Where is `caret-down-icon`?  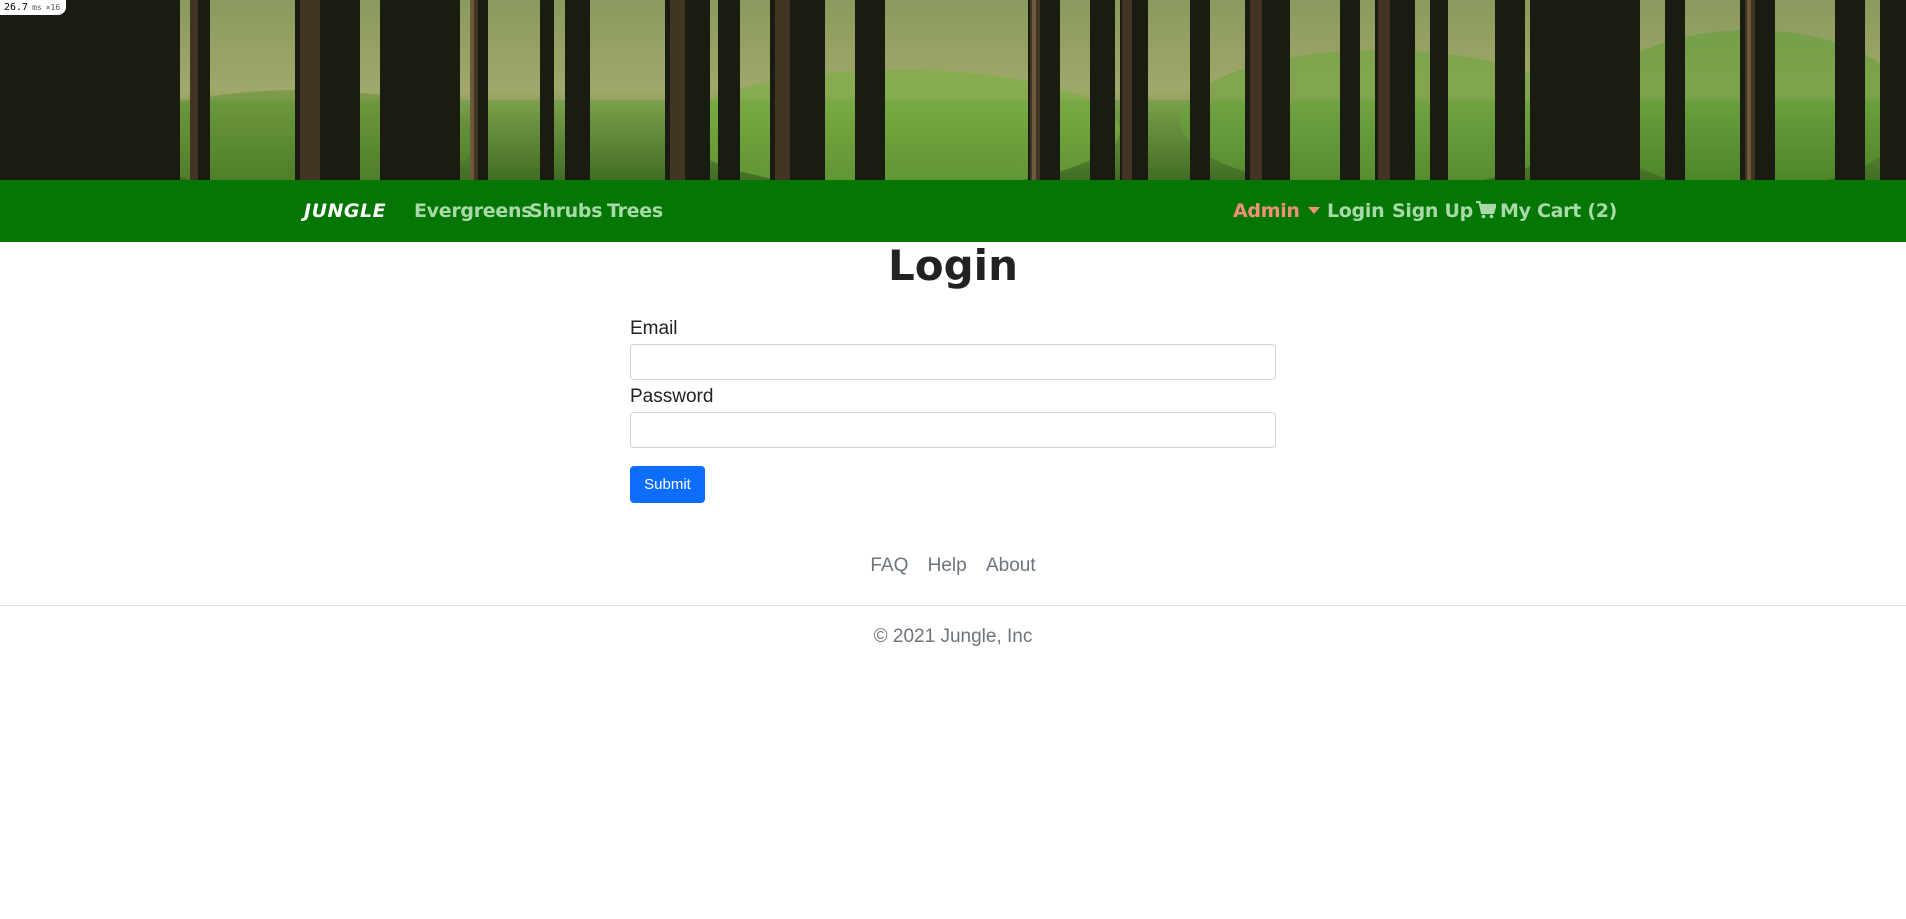 caret-down-icon is located at coordinates (1313, 210).